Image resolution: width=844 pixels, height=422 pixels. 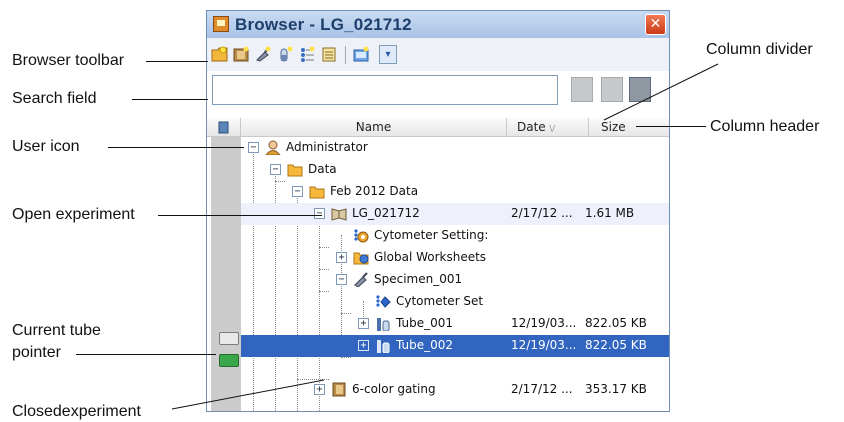 What do you see at coordinates (661, 92) in the screenshot?
I see `column-divider-leader-line` at bounding box center [661, 92].